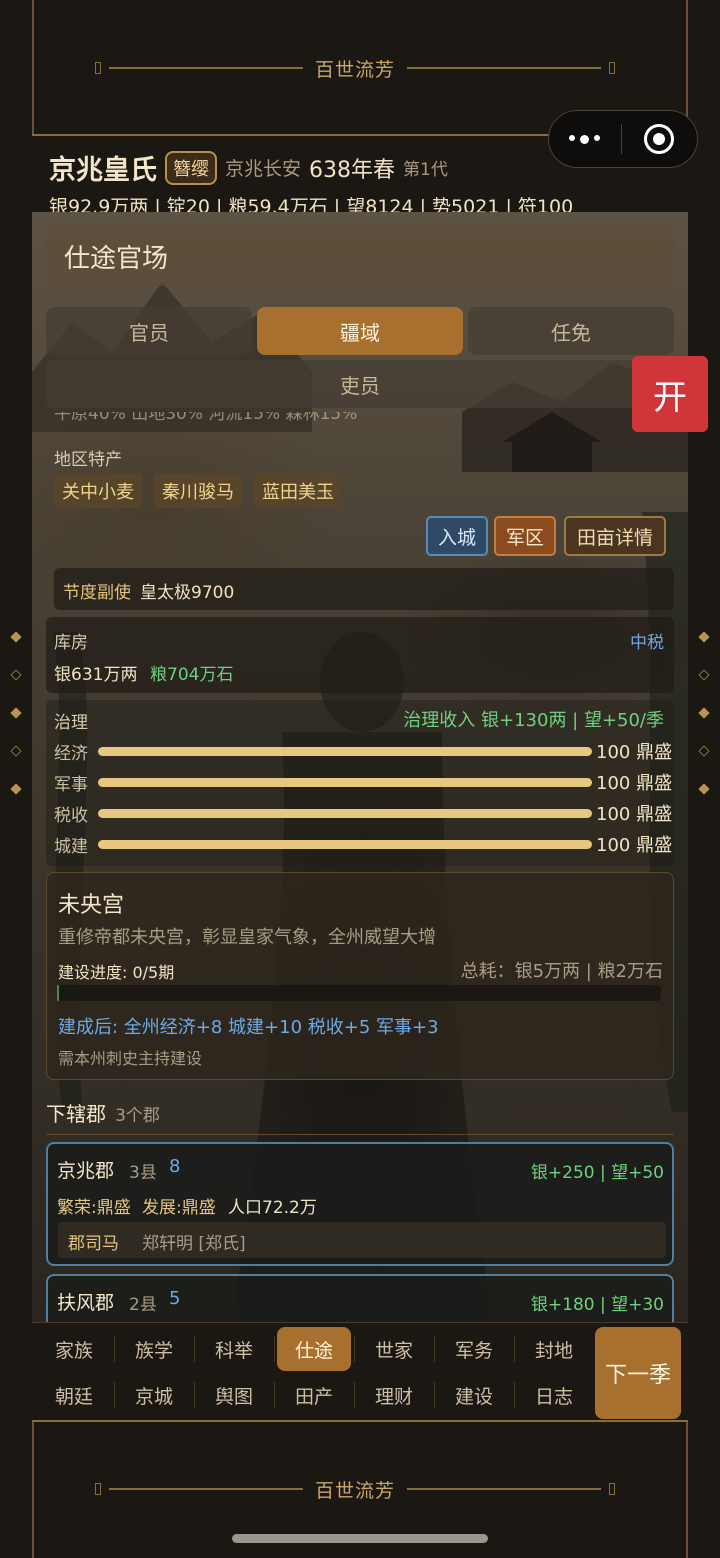  Describe the element at coordinates (191, 167) in the screenshot. I see `title-badge: 簪缨` at that location.